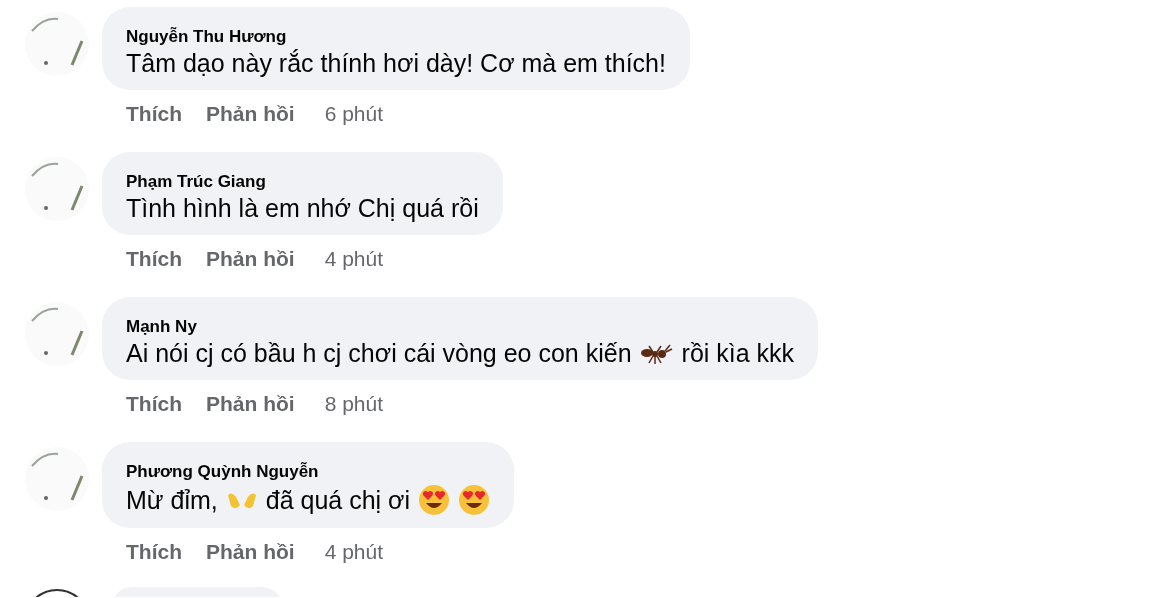  Describe the element at coordinates (379, 353) in the screenshot. I see `comment-text: Ai nói cj có bầu h cj chơi cái vòng eo con kiến` at that location.